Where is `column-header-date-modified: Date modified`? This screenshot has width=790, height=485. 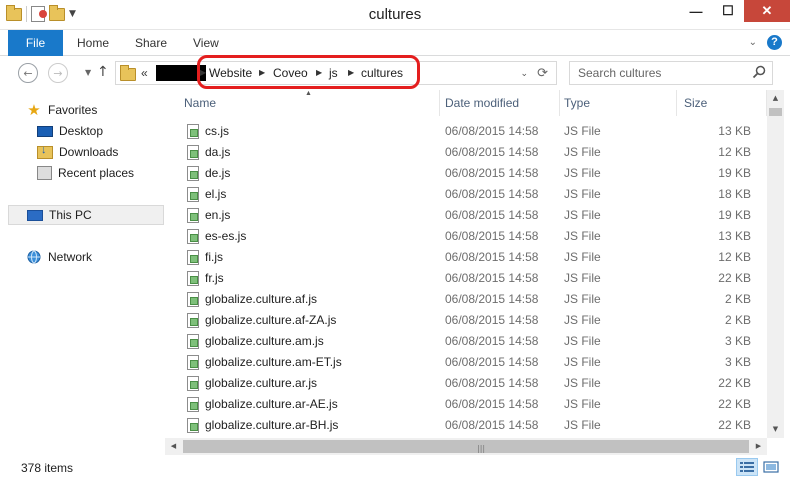 column-header-date-modified: Date modified is located at coordinates (500, 103).